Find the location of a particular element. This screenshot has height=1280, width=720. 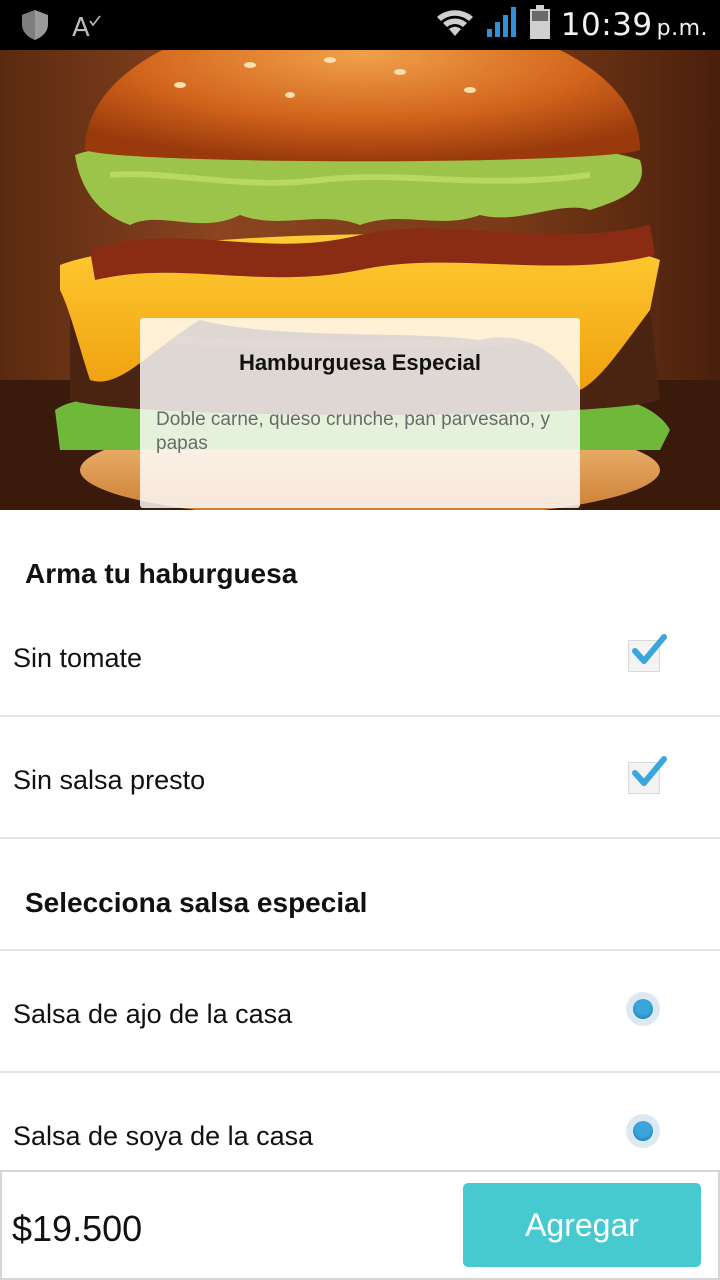

option-row-sin-tomate: Sin tomate is located at coordinates (360, 656).